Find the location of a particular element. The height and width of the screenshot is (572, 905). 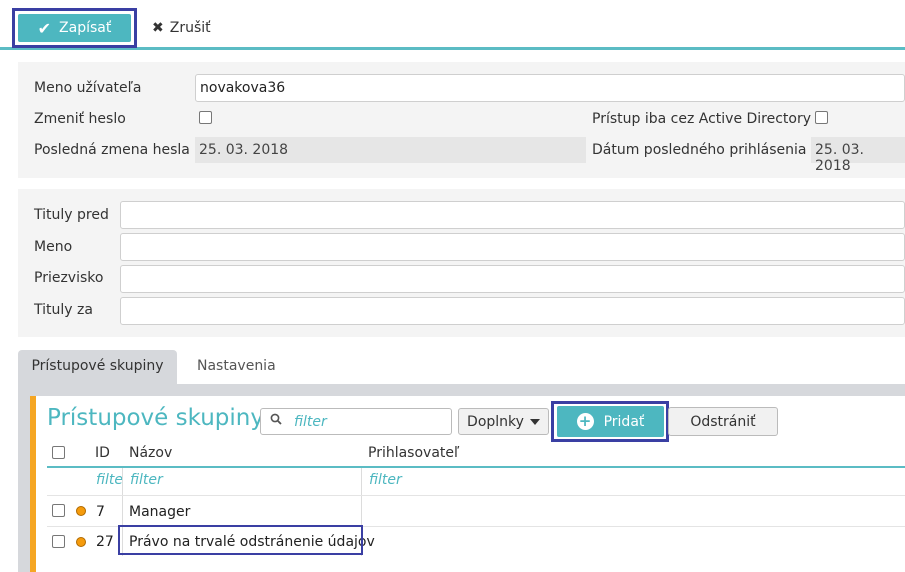

column-header-name: Názov is located at coordinates (150, 453).